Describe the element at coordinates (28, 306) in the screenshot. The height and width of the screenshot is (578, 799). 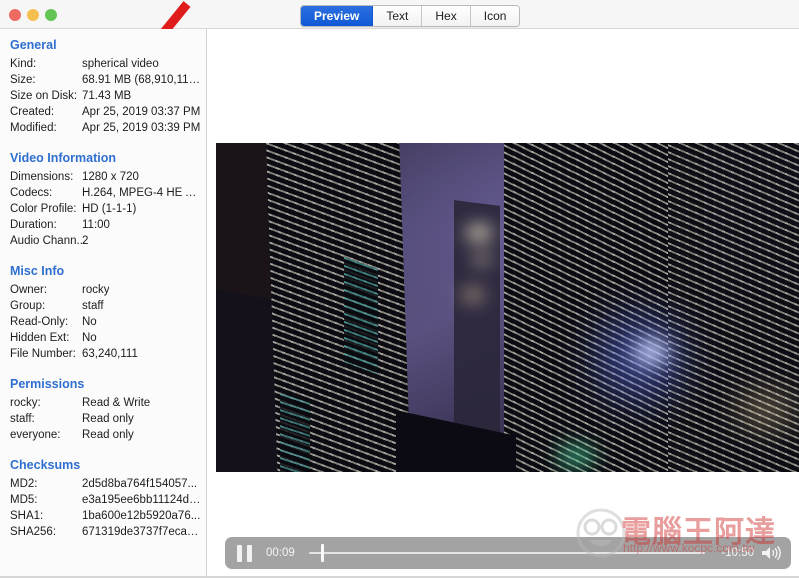
I see `info-row-label: Group:` at that location.